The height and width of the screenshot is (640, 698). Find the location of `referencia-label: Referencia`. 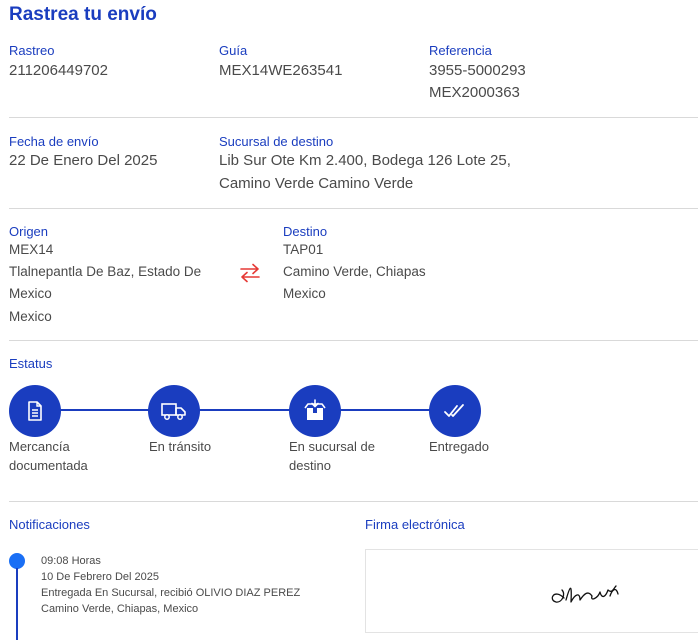

referencia-label: Referencia is located at coordinates (460, 50).